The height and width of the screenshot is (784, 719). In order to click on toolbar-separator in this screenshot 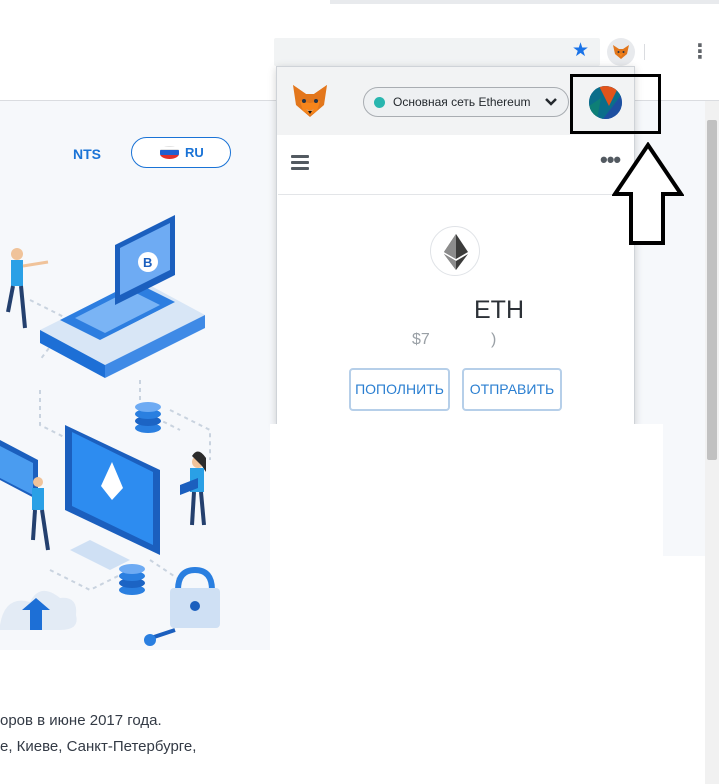, I will do `click(644, 52)`.